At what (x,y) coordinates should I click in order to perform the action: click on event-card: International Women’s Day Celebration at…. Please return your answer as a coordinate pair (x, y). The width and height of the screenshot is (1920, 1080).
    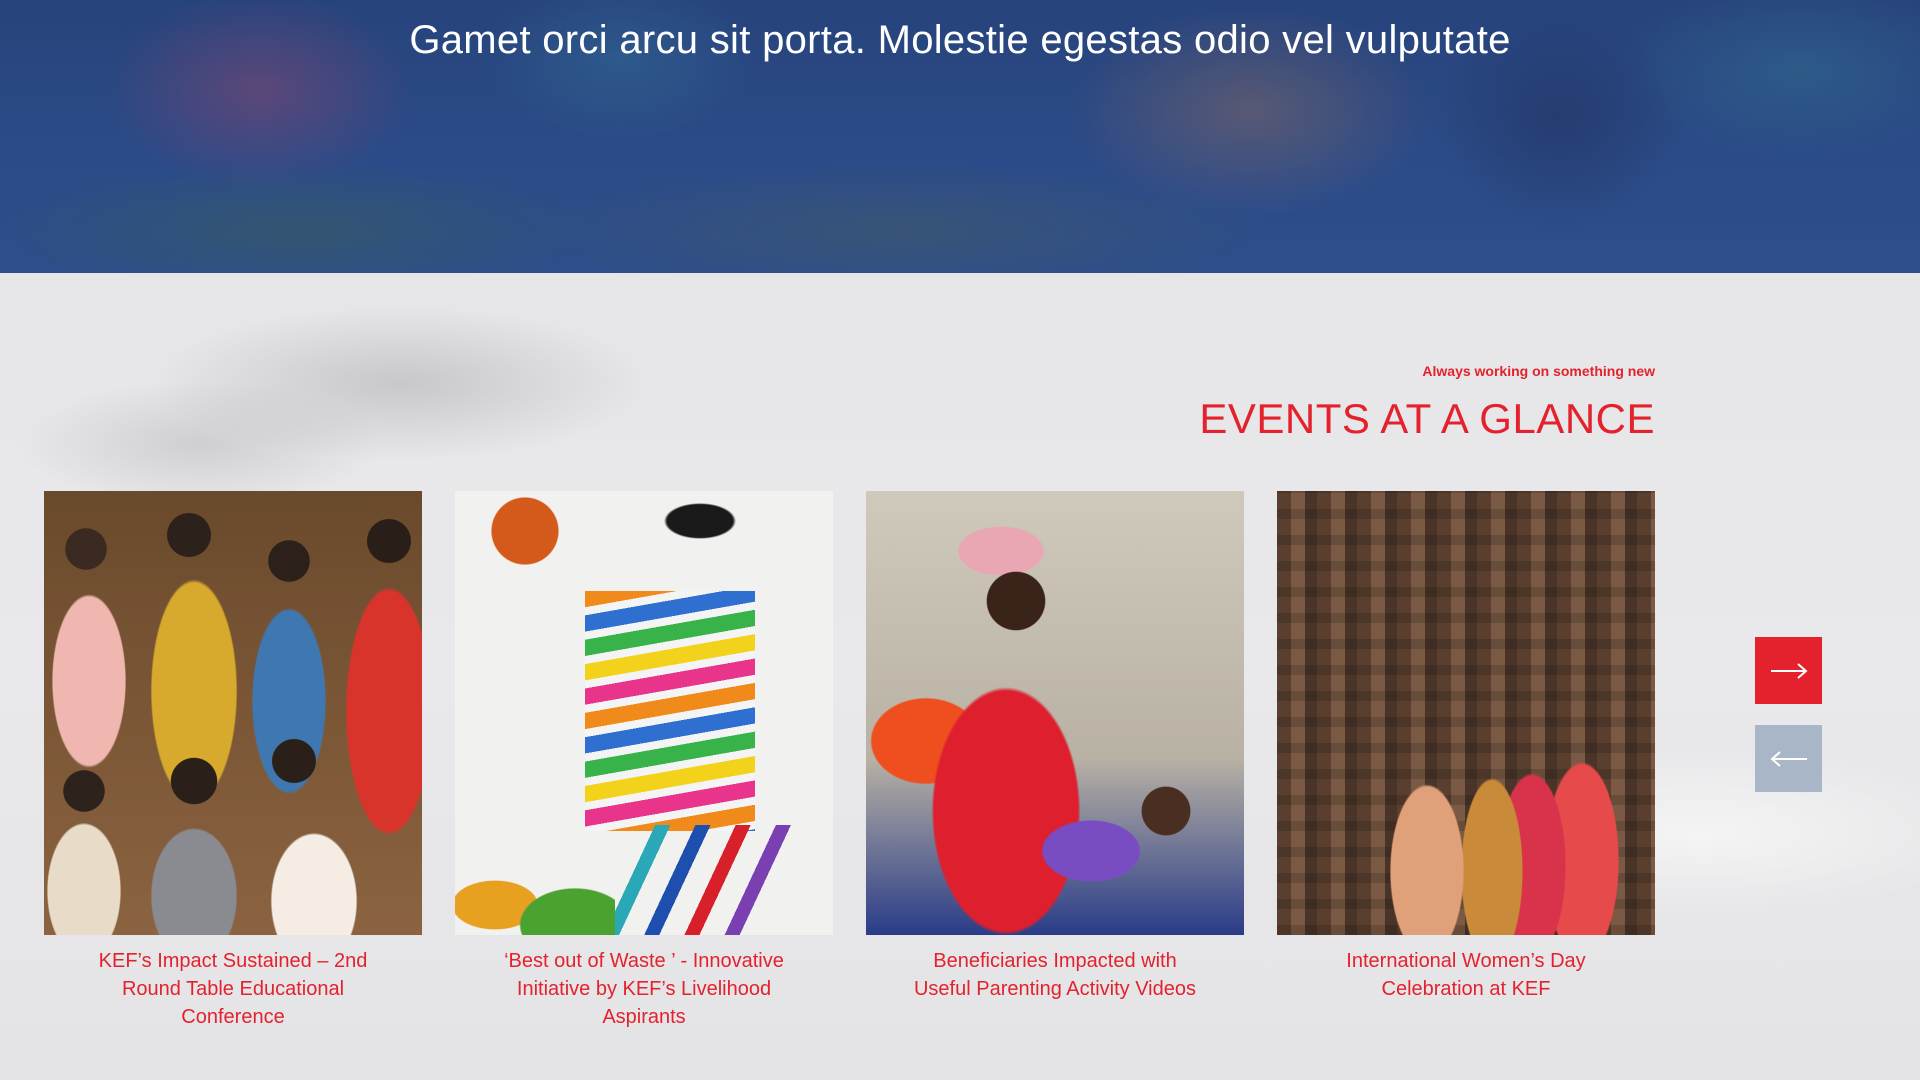
    Looking at the image, I should click on (1466, 747).